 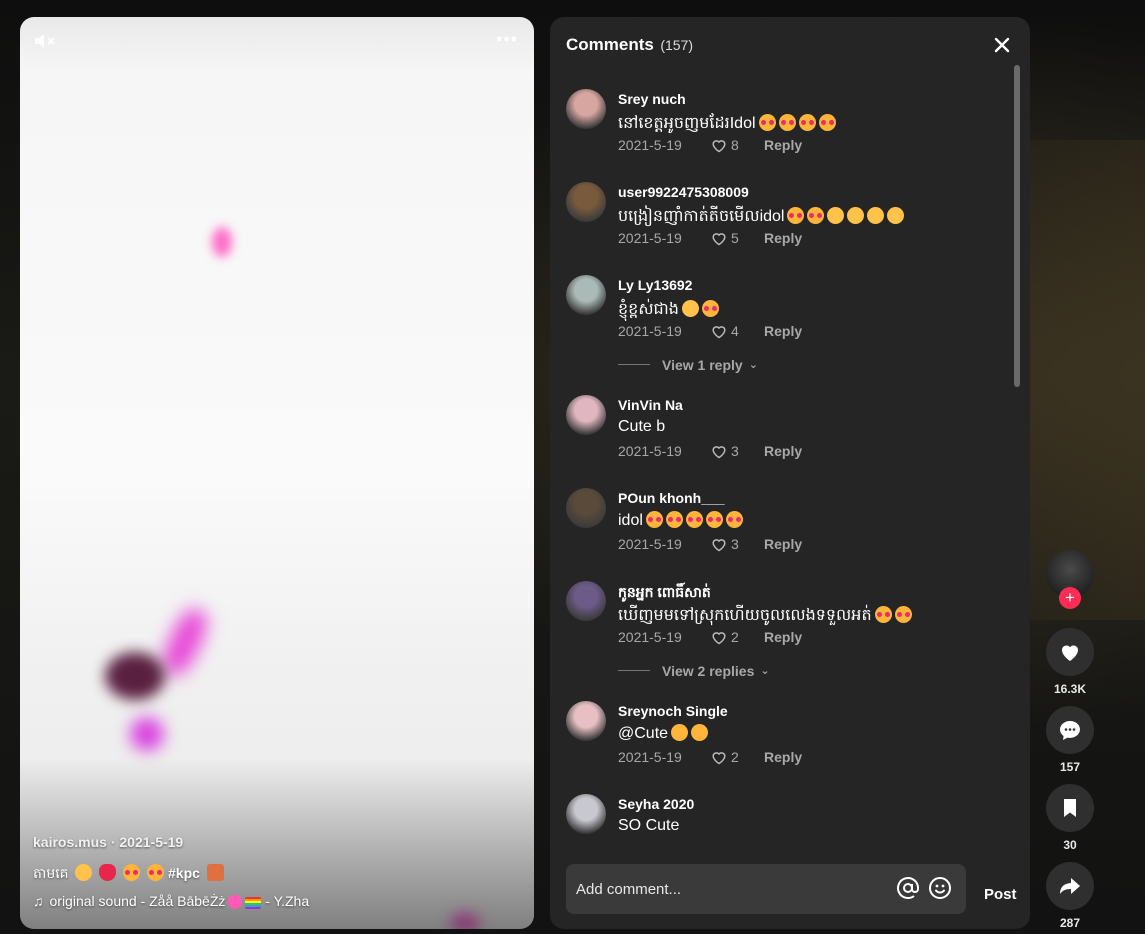 What do you see at coordinates (634, 670) in the screenshot?
I see `divider-line` at bounding box center [634, 670].